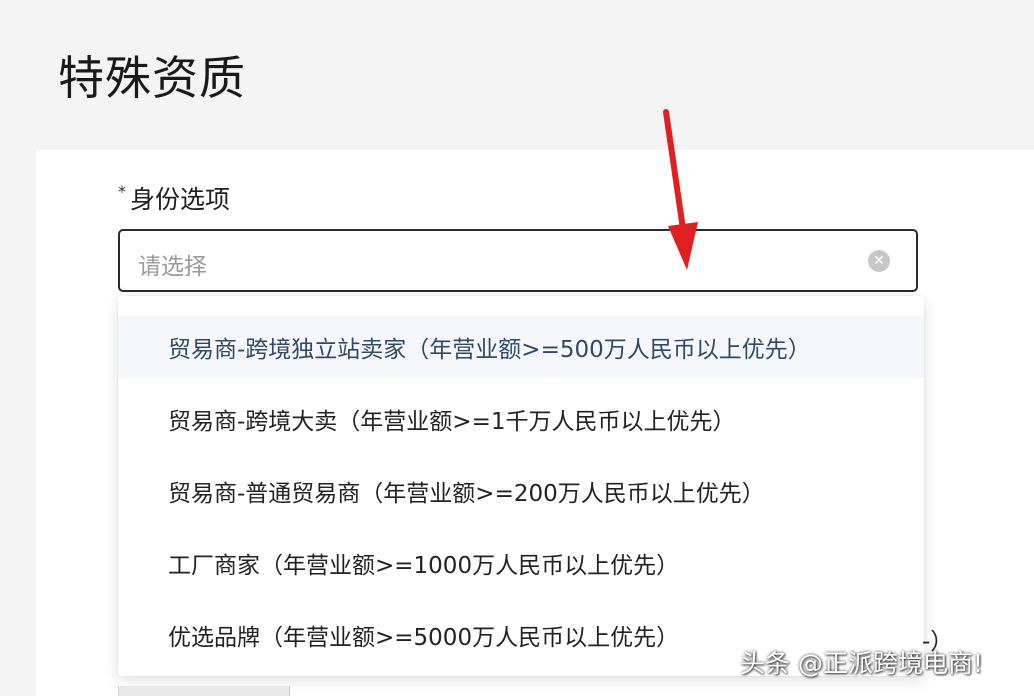 The image size is (1034, 696). I want to click on page-title: 特殊资质, so click(152, 78).